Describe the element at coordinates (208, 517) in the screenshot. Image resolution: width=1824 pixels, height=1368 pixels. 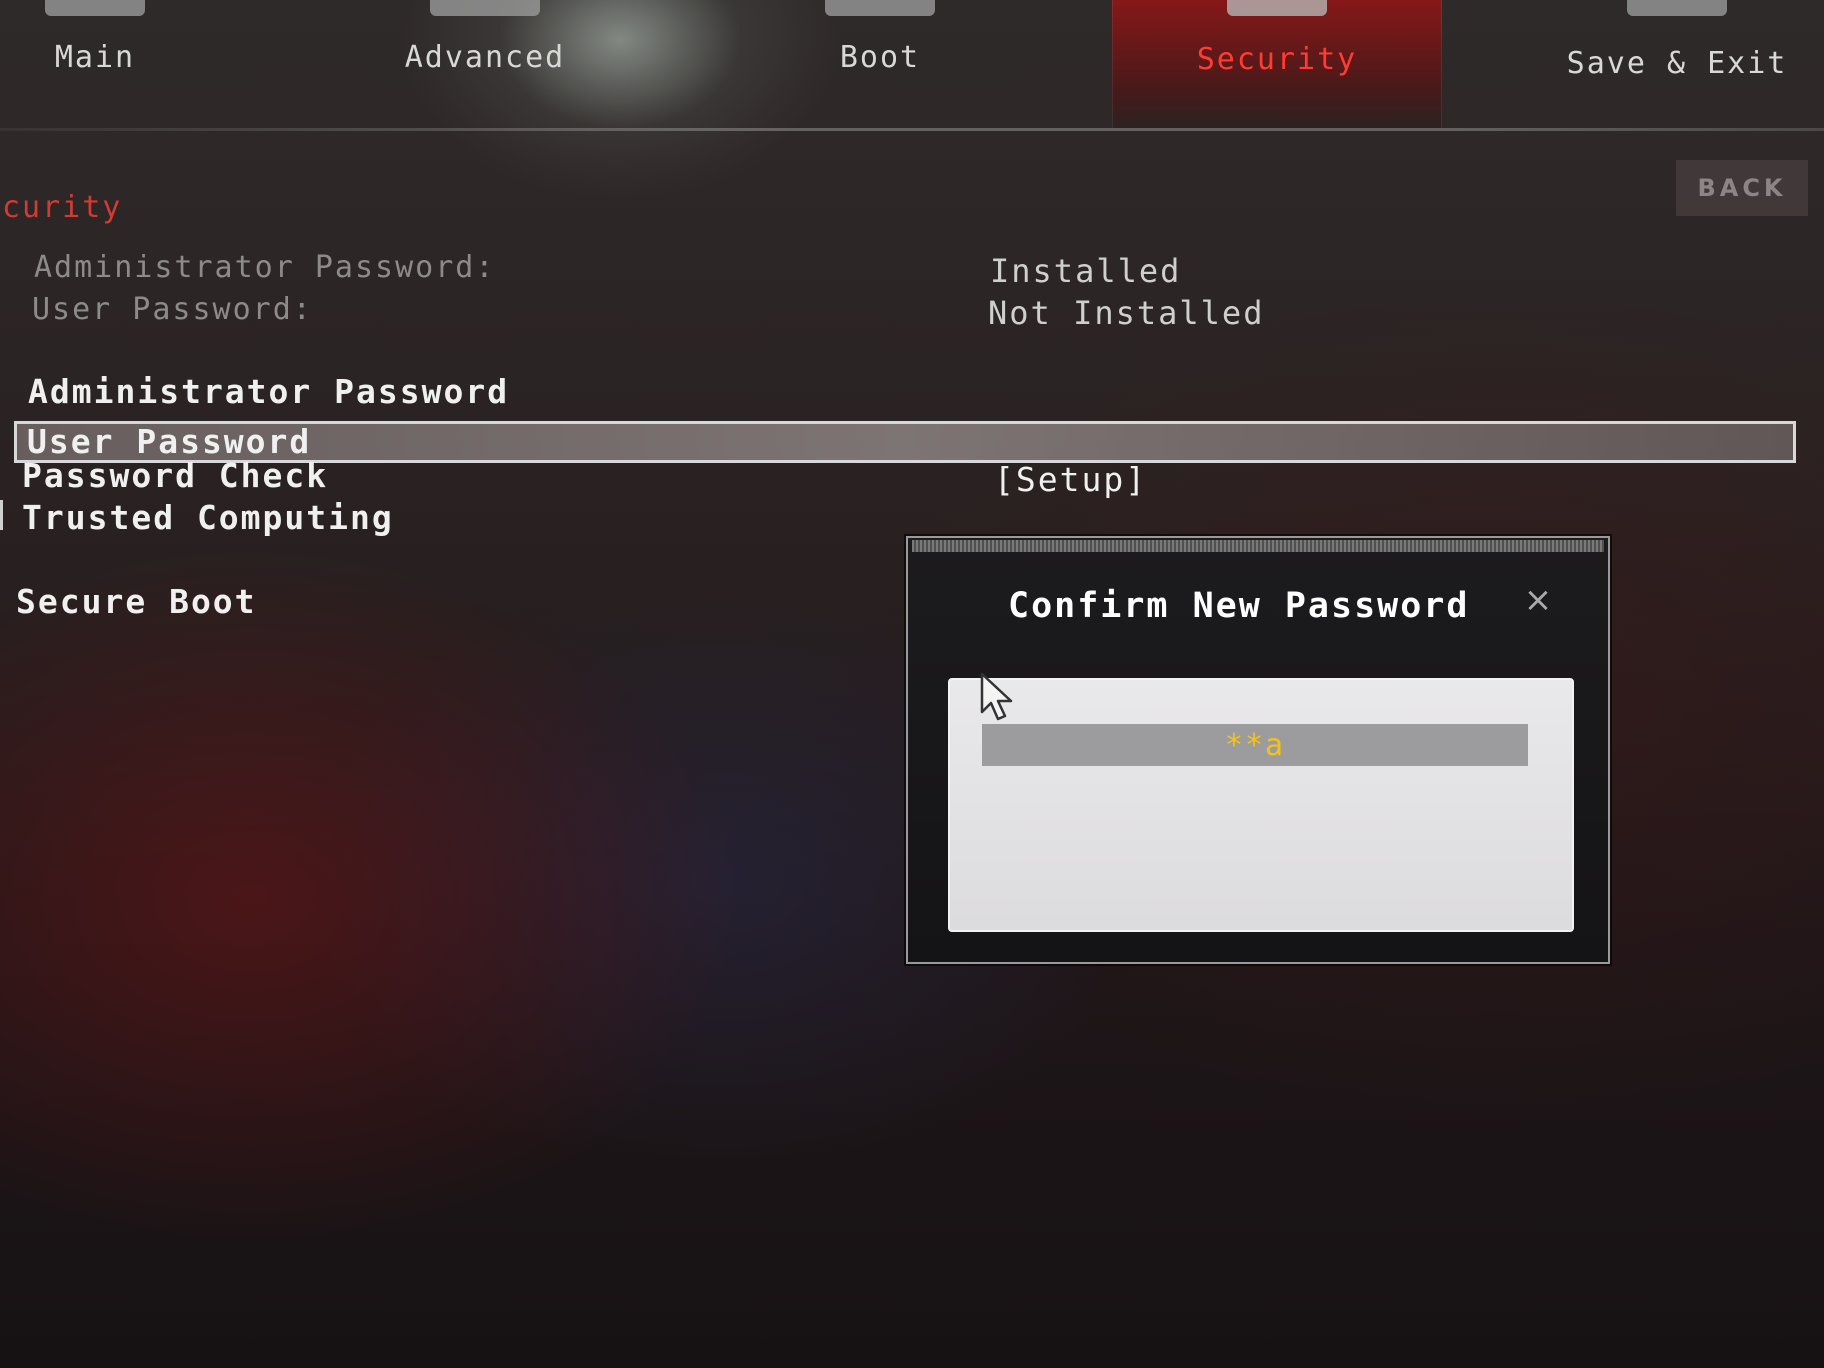
I see `menu-item-trusted-computing: Trusted Computing` at that location.